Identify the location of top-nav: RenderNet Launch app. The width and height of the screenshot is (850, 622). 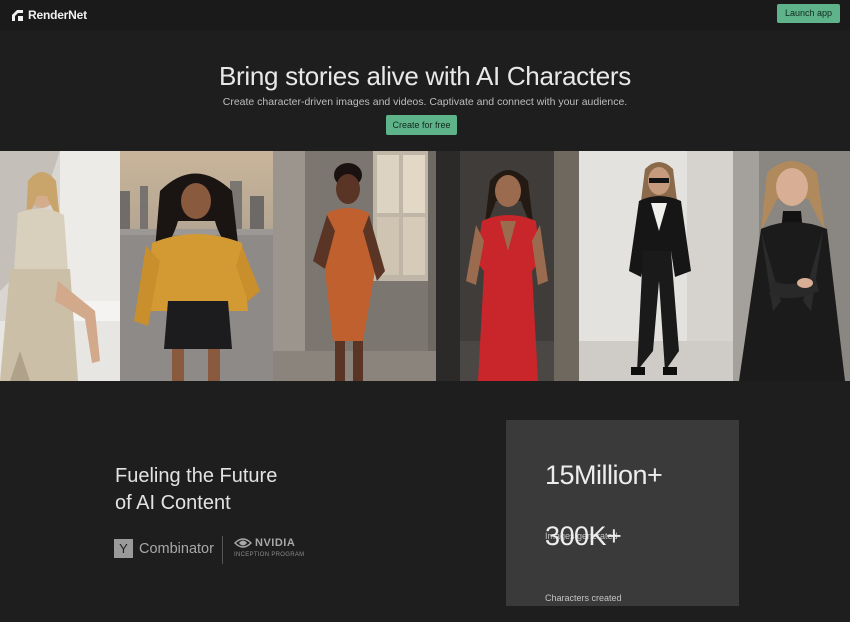
(425, 15).